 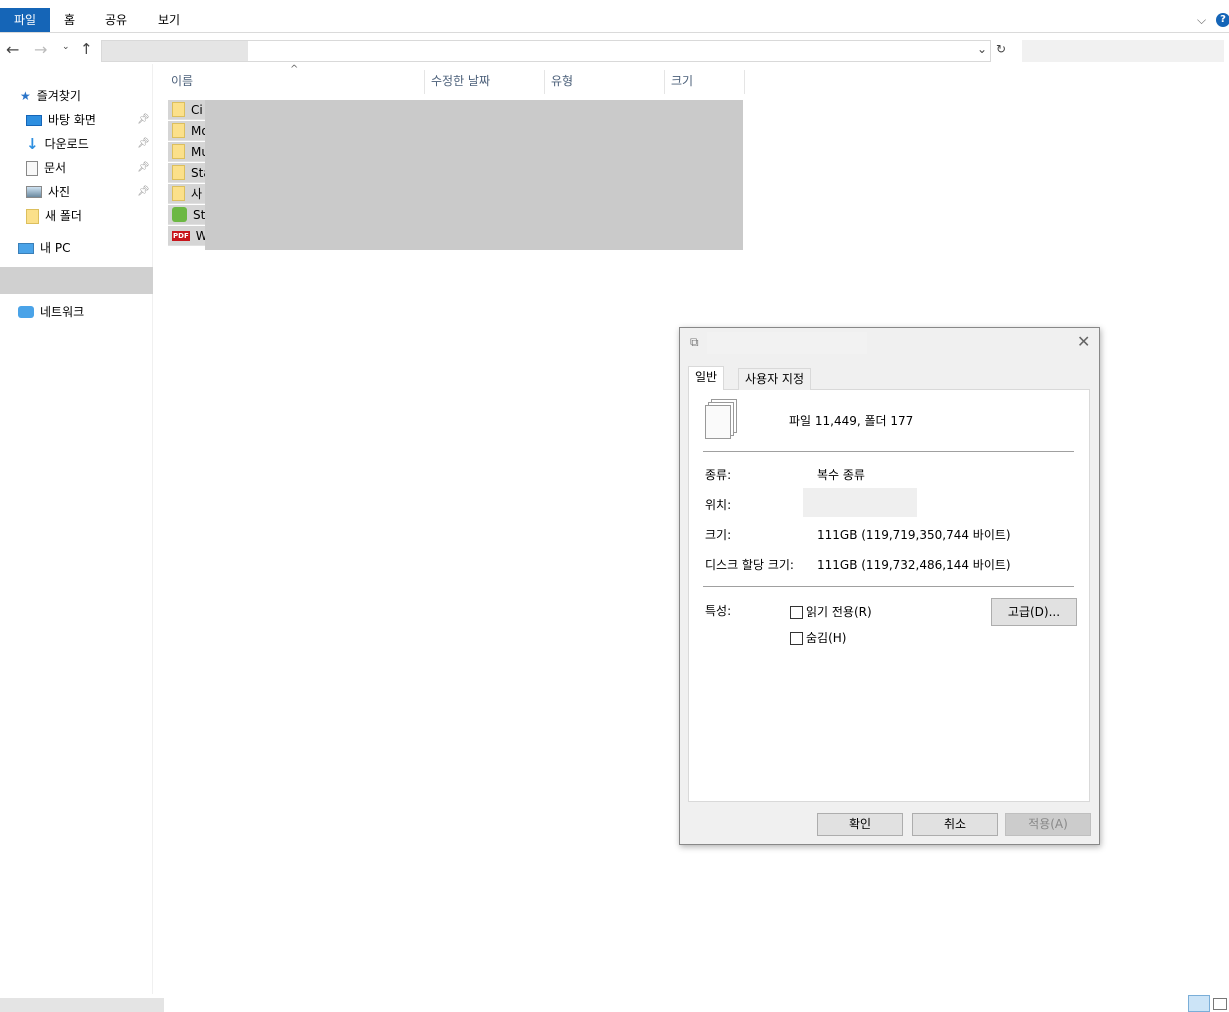 I want to click on navigation-bar: ← → ⌄ ↑ ⌄ ↻, so click(x=614, y=51).